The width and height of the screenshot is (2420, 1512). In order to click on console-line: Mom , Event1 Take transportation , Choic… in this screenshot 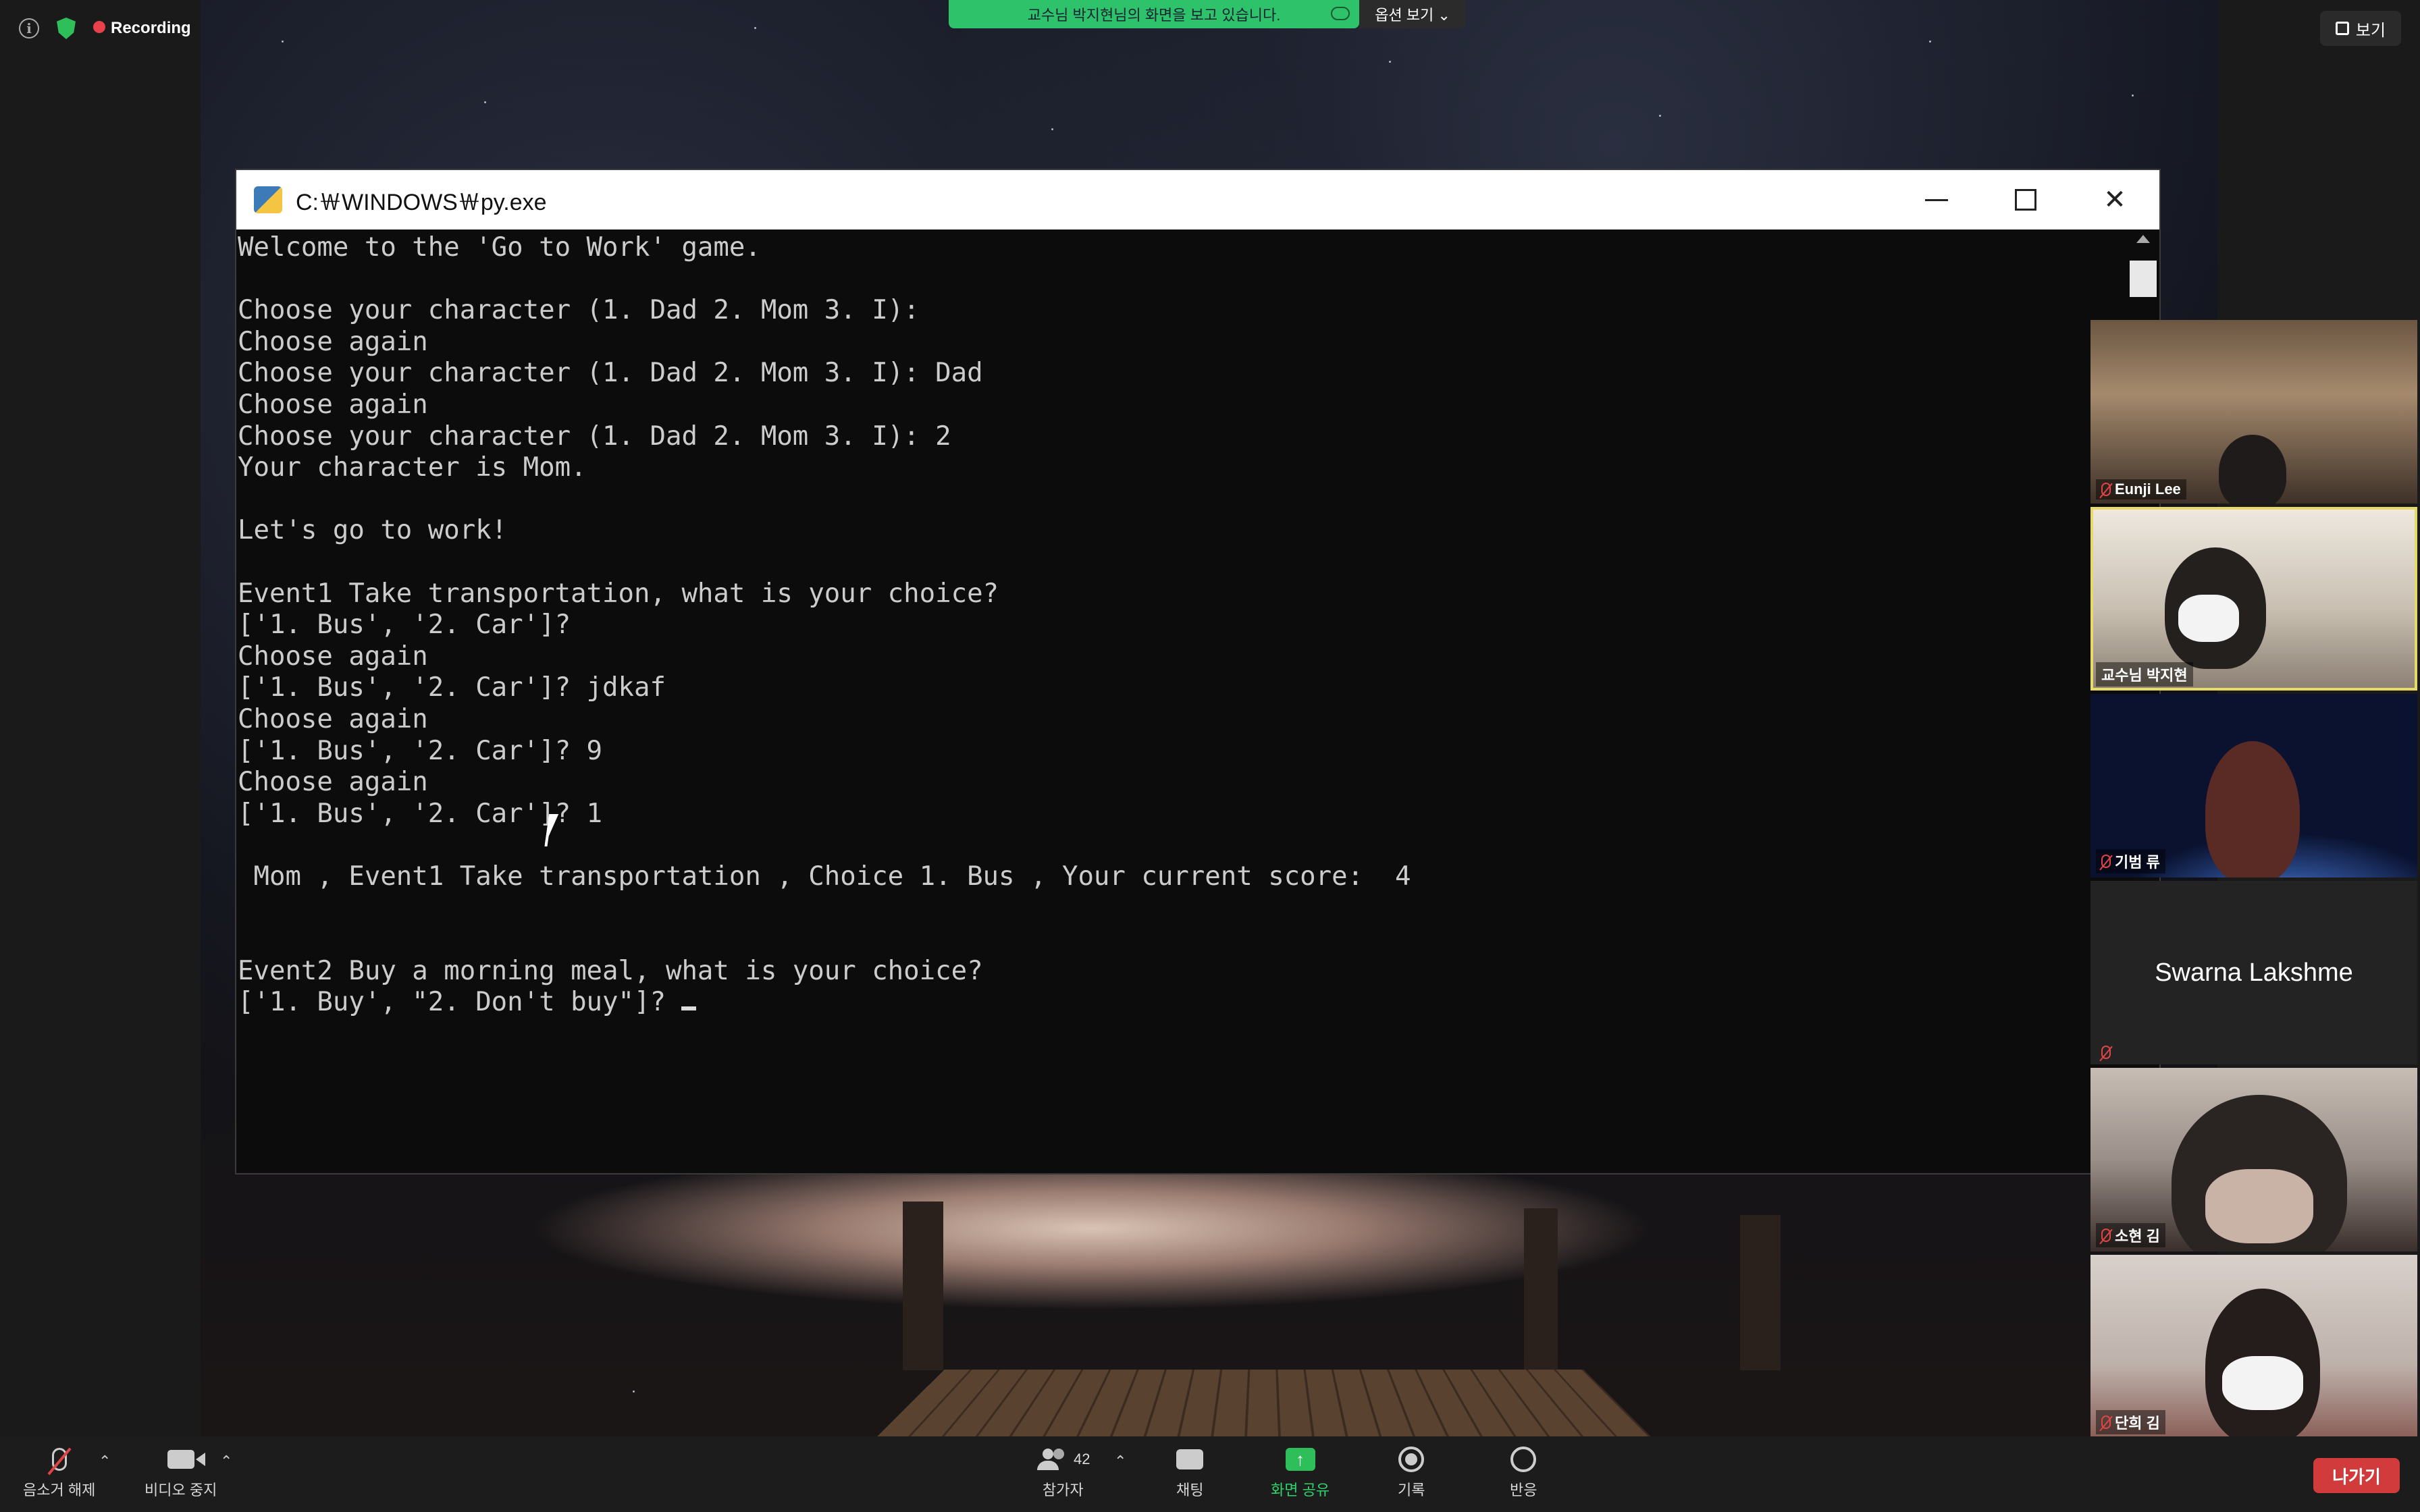, I will do `click(824, 876)`.